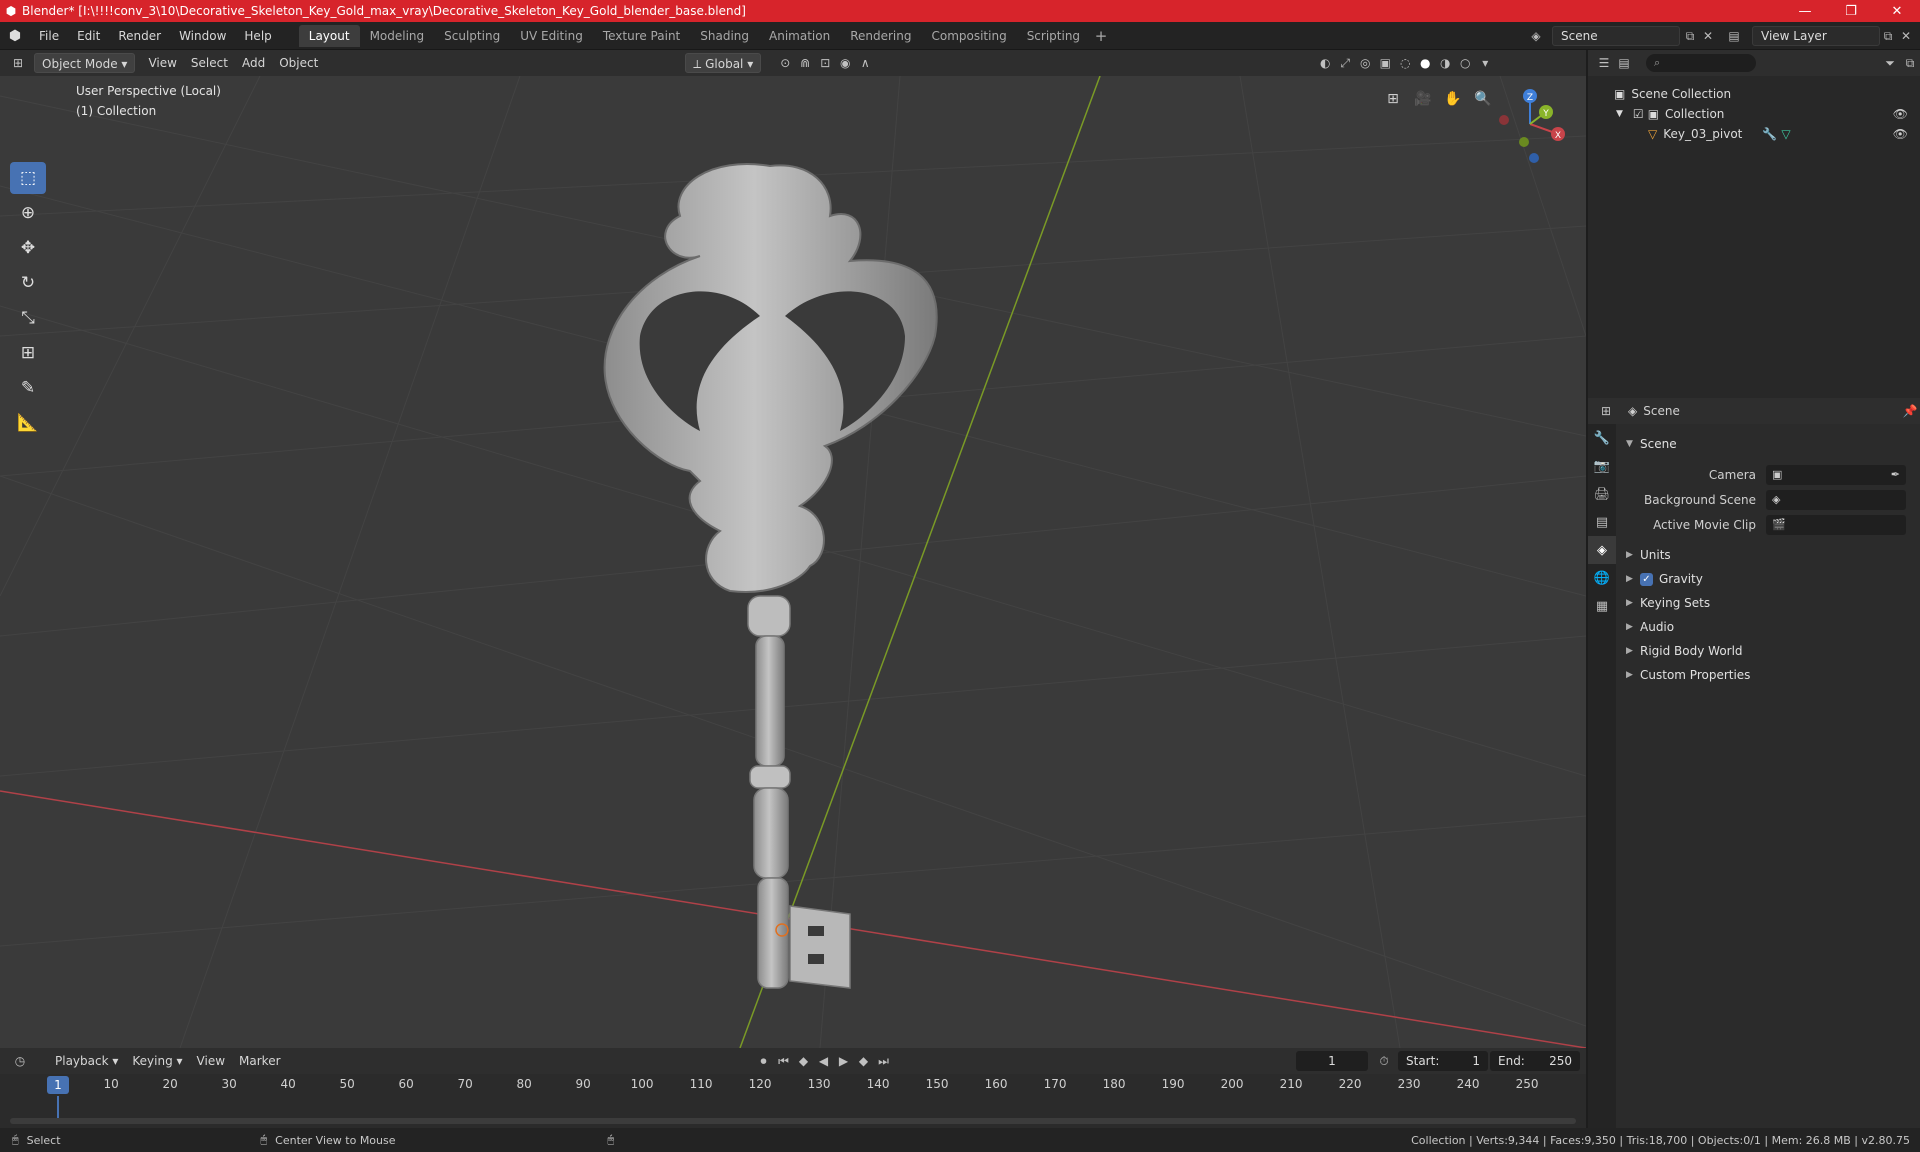  I want to click on filter-icon: ⏷, so click(1890, 63).